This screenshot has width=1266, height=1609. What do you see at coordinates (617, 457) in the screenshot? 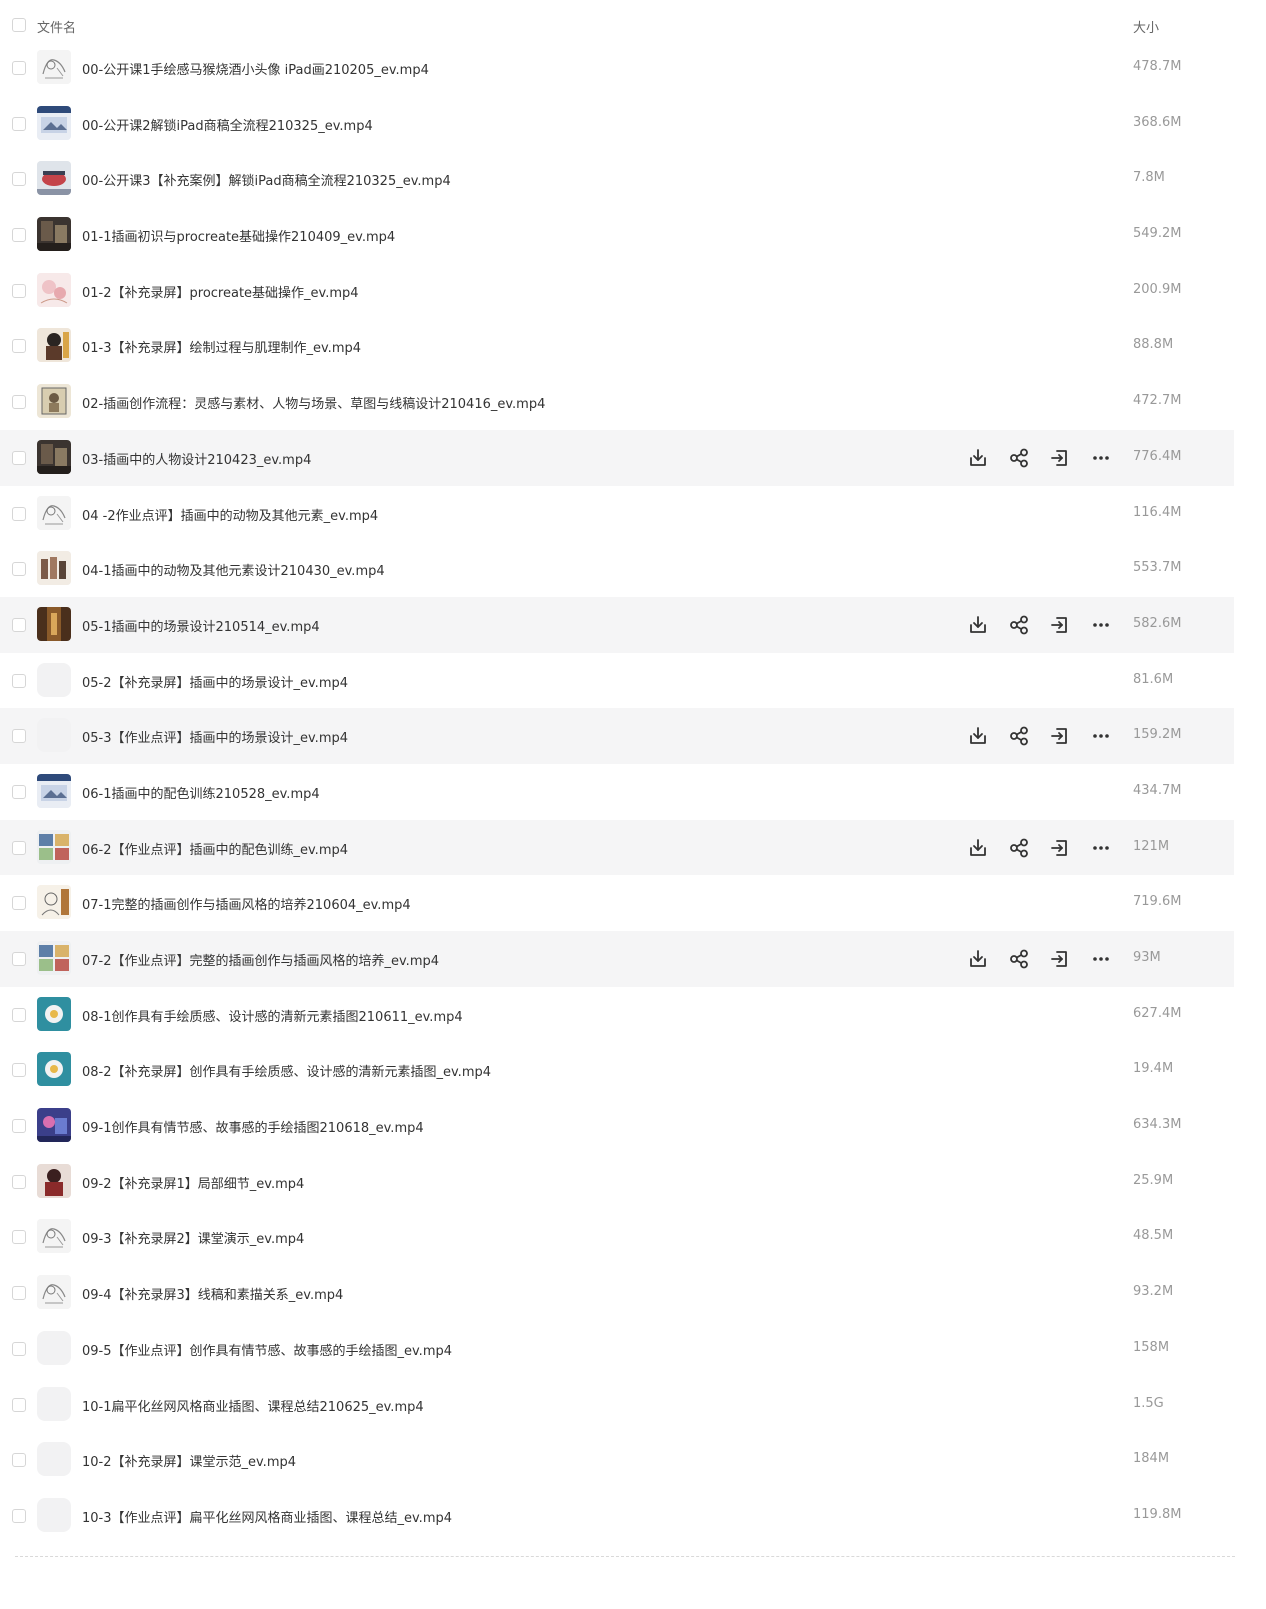
I see `file-row: 03-插画中的人物设计210423_ev.mp4 776.4M` at bounding box center [617, 457].